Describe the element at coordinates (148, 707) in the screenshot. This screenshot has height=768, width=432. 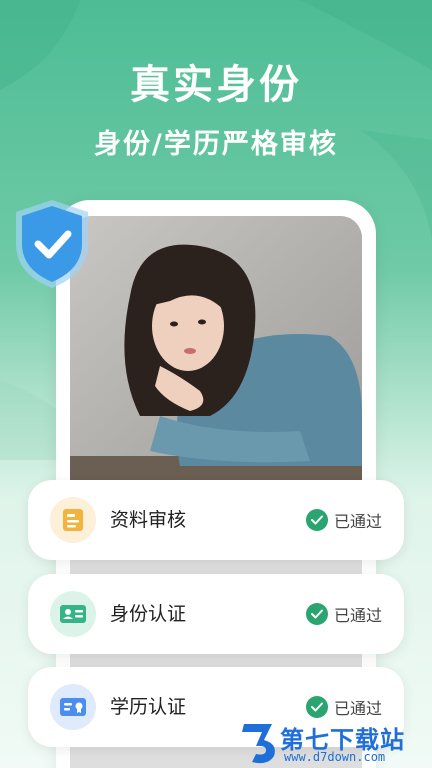
I see `verification-label: 学历认证` at that location.